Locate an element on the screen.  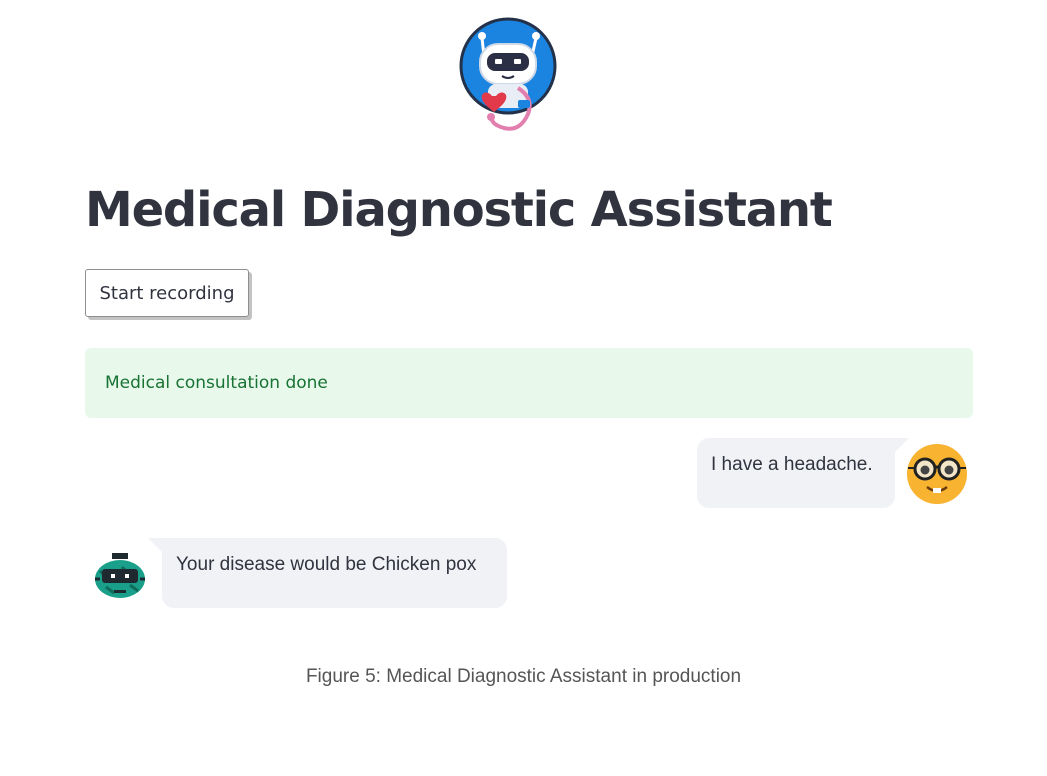
start-recording-button: Start recording is located at coordinates (167, 293).